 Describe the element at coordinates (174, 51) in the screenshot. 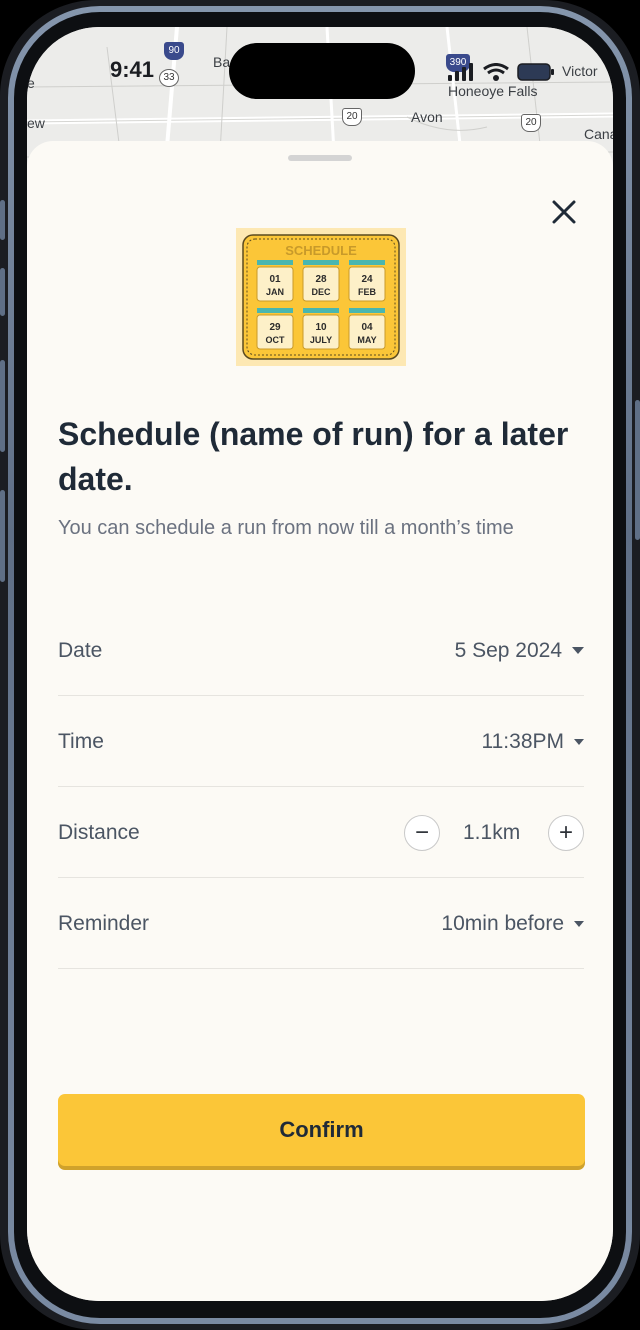

I see `highway-shield: 90` at that location.